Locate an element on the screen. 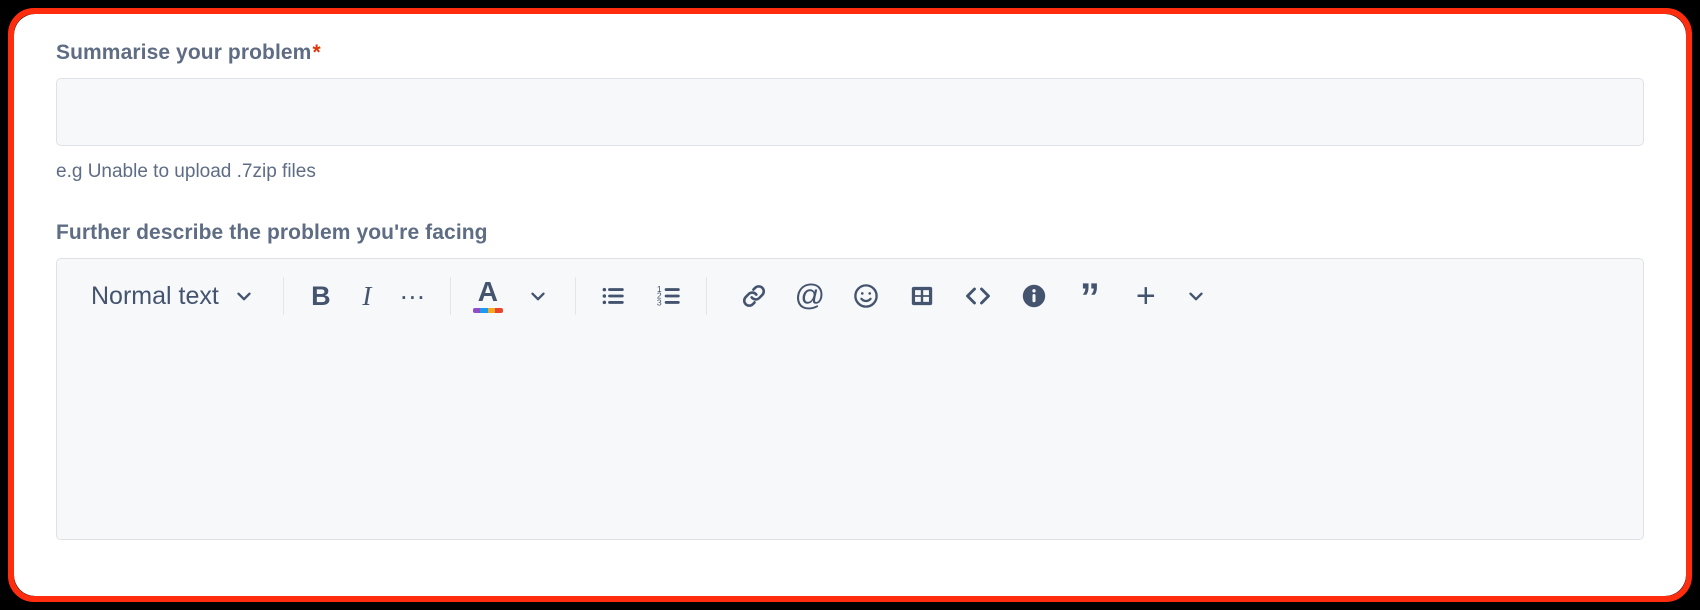 The height and width of the screenshot is (610, 1700). bold-button: B is located at coordinates (321, 296).